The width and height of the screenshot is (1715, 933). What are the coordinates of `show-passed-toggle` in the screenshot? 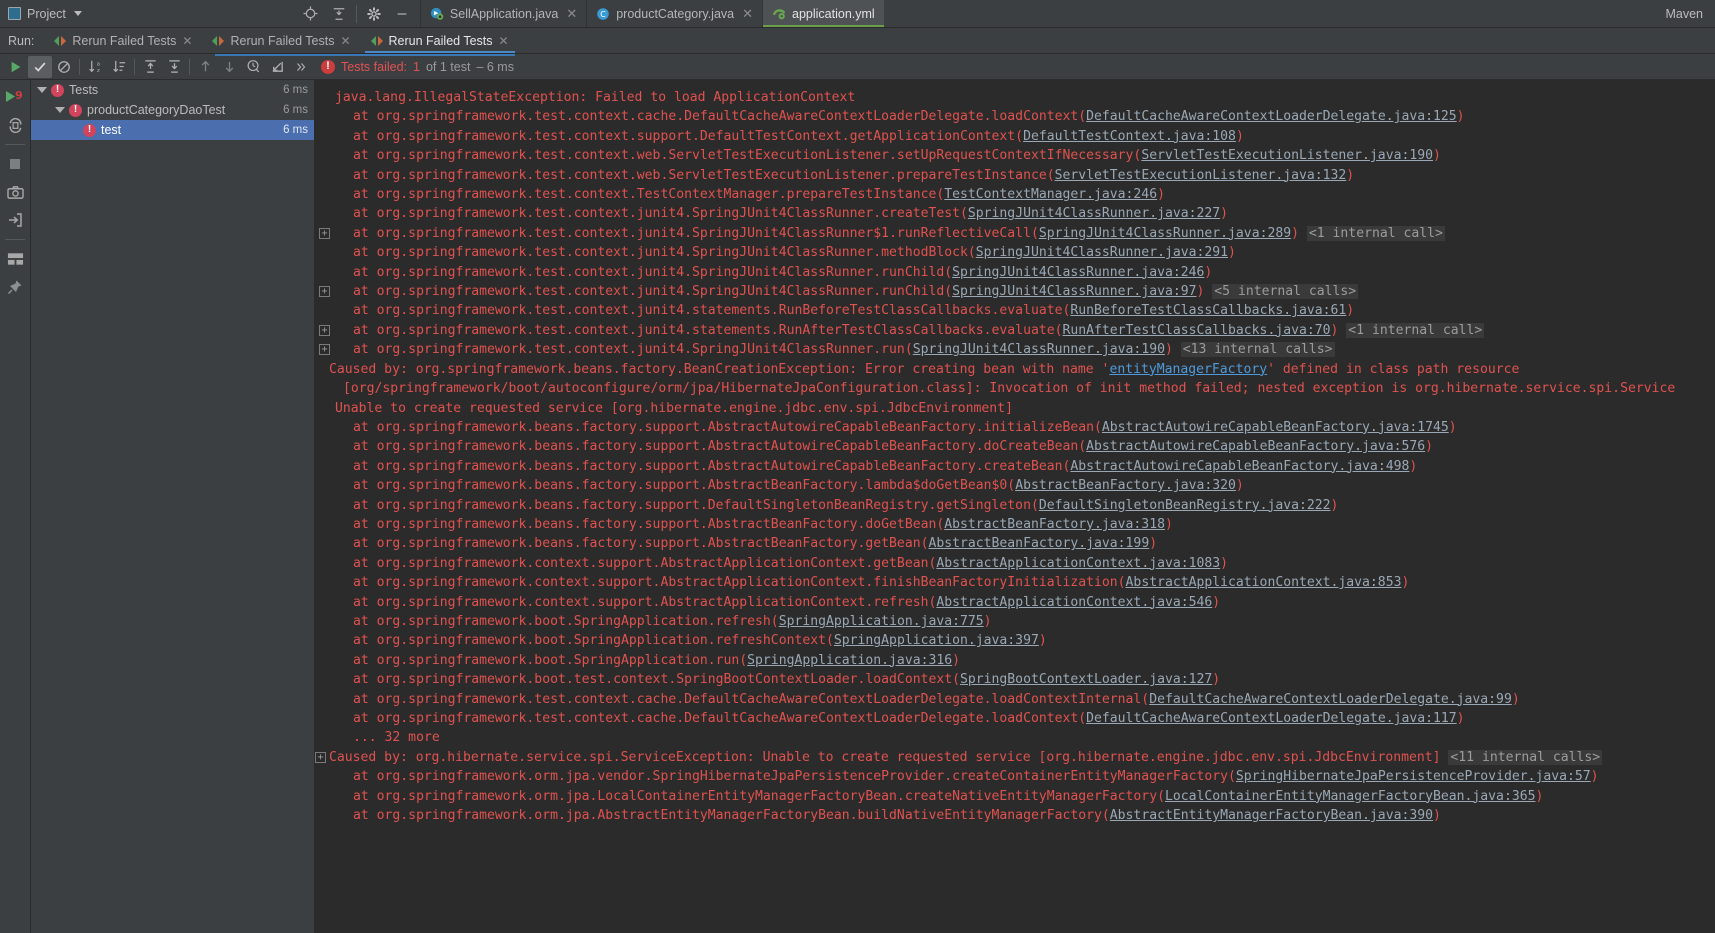 It's located at (40, 66).